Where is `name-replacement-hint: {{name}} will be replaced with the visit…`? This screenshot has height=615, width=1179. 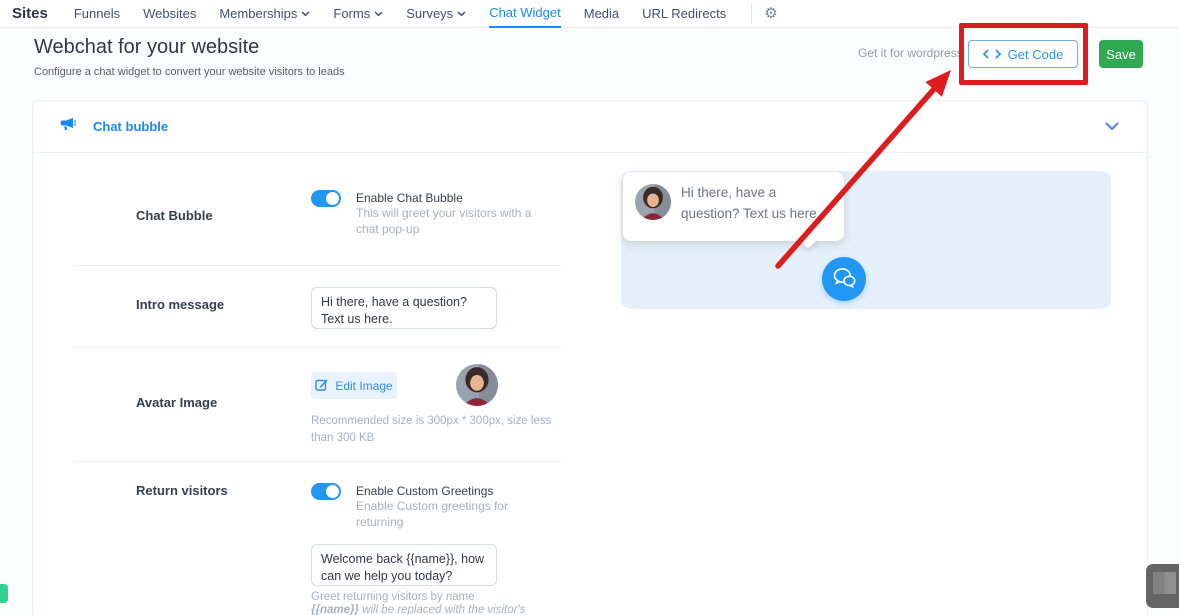
name-replacement-hint: {{name}} will be replaced with the visit… is located at coordinates (418, 609).